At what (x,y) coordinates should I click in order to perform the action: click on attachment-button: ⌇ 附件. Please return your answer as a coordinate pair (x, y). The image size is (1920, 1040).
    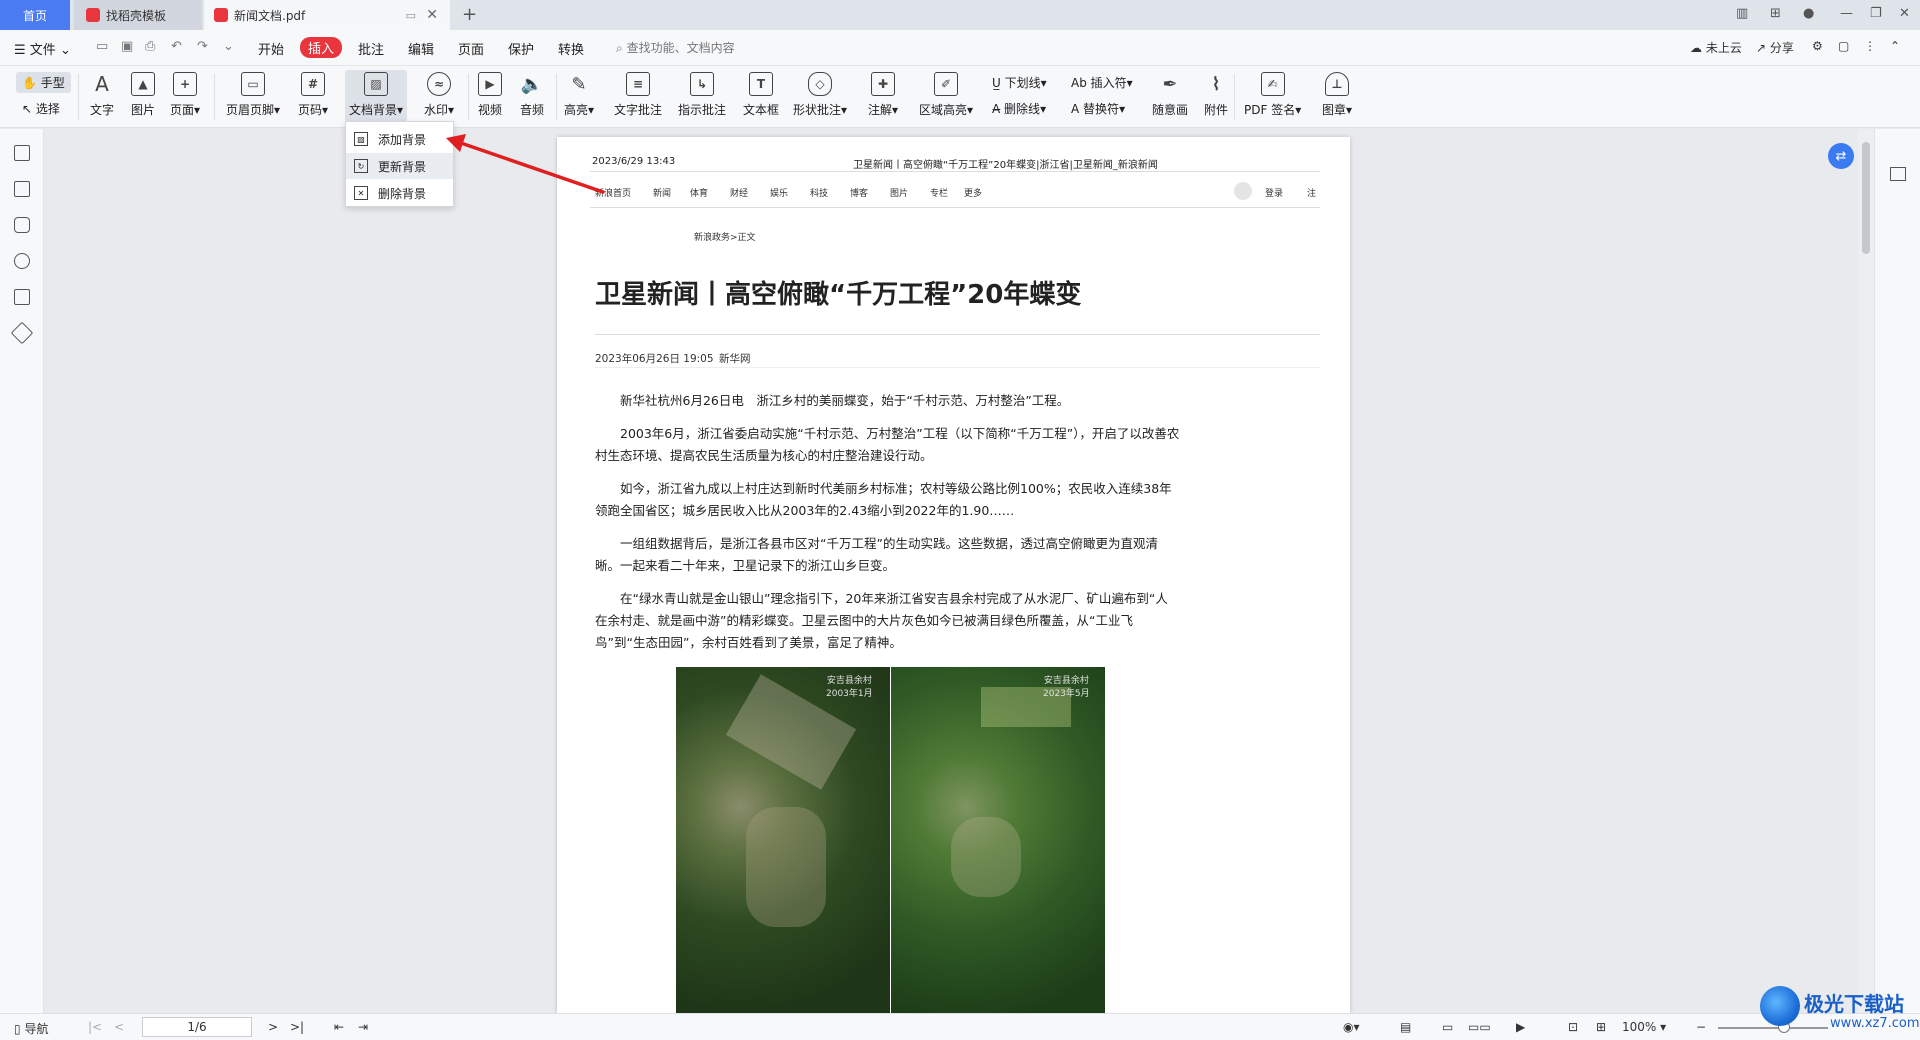
    Looking at the image, I should click on (1216, 95).